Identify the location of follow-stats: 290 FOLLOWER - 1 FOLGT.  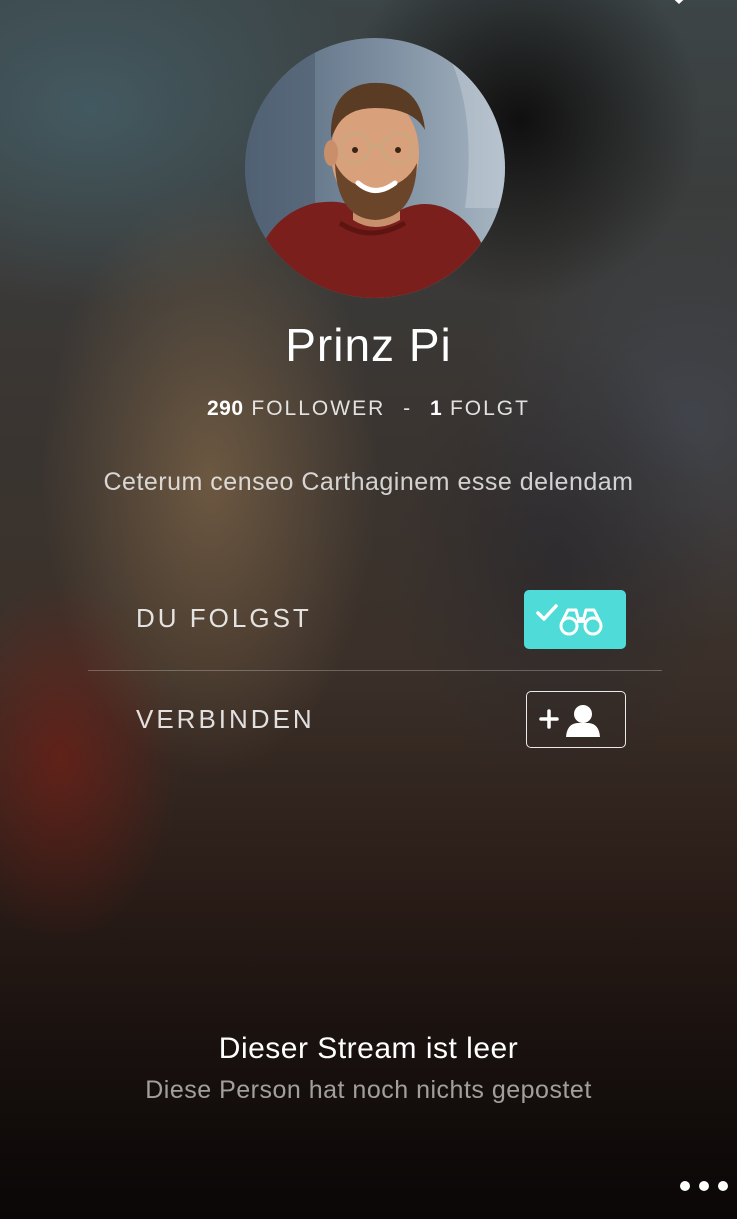
(368, 409).